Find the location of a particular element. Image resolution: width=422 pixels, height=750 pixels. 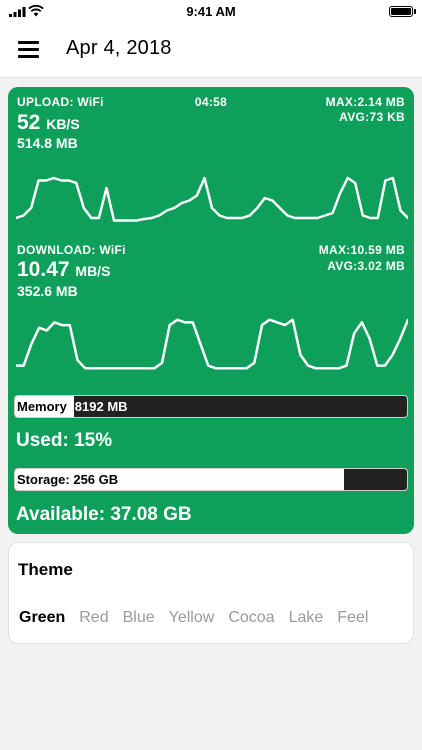

theme-option-cocoa: Cocoa is located at coordinates (251, 618).